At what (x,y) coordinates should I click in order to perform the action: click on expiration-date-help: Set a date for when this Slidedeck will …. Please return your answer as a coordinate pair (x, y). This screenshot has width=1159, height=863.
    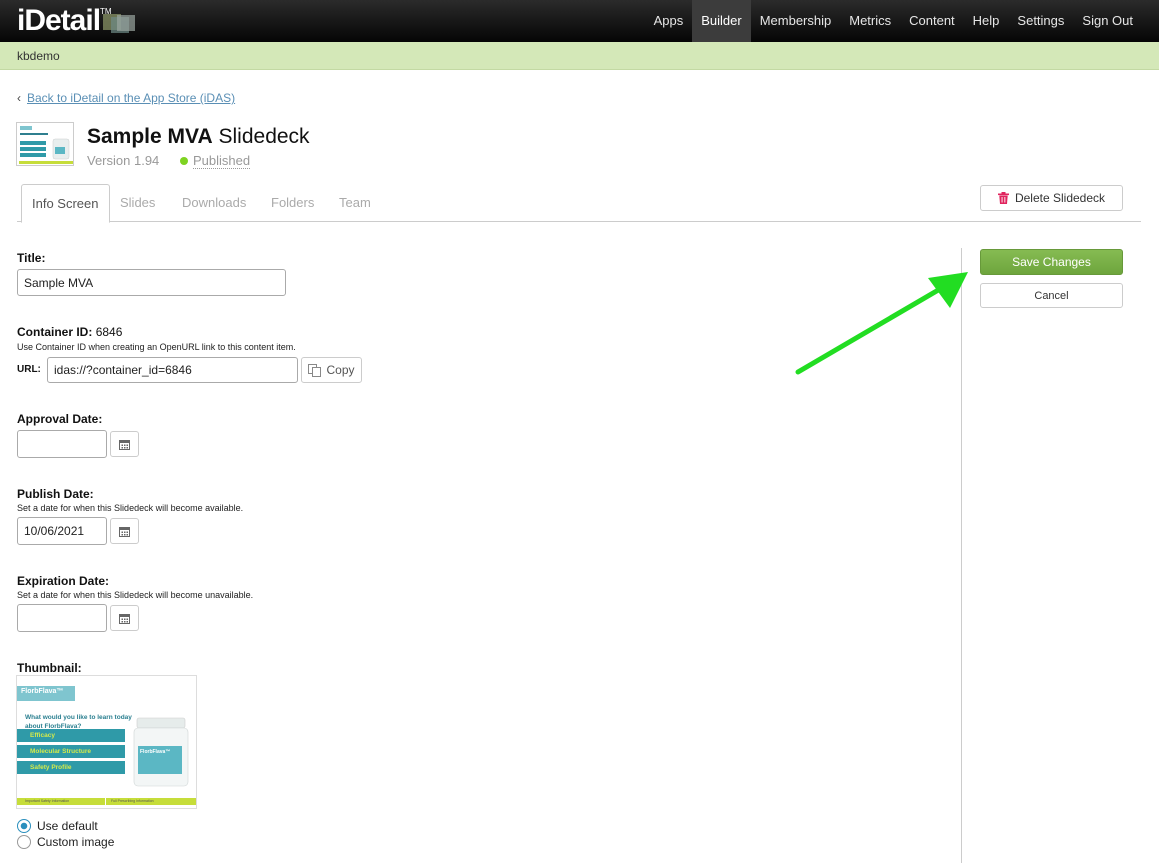
    Looking at the image, I should click on (135, 595).